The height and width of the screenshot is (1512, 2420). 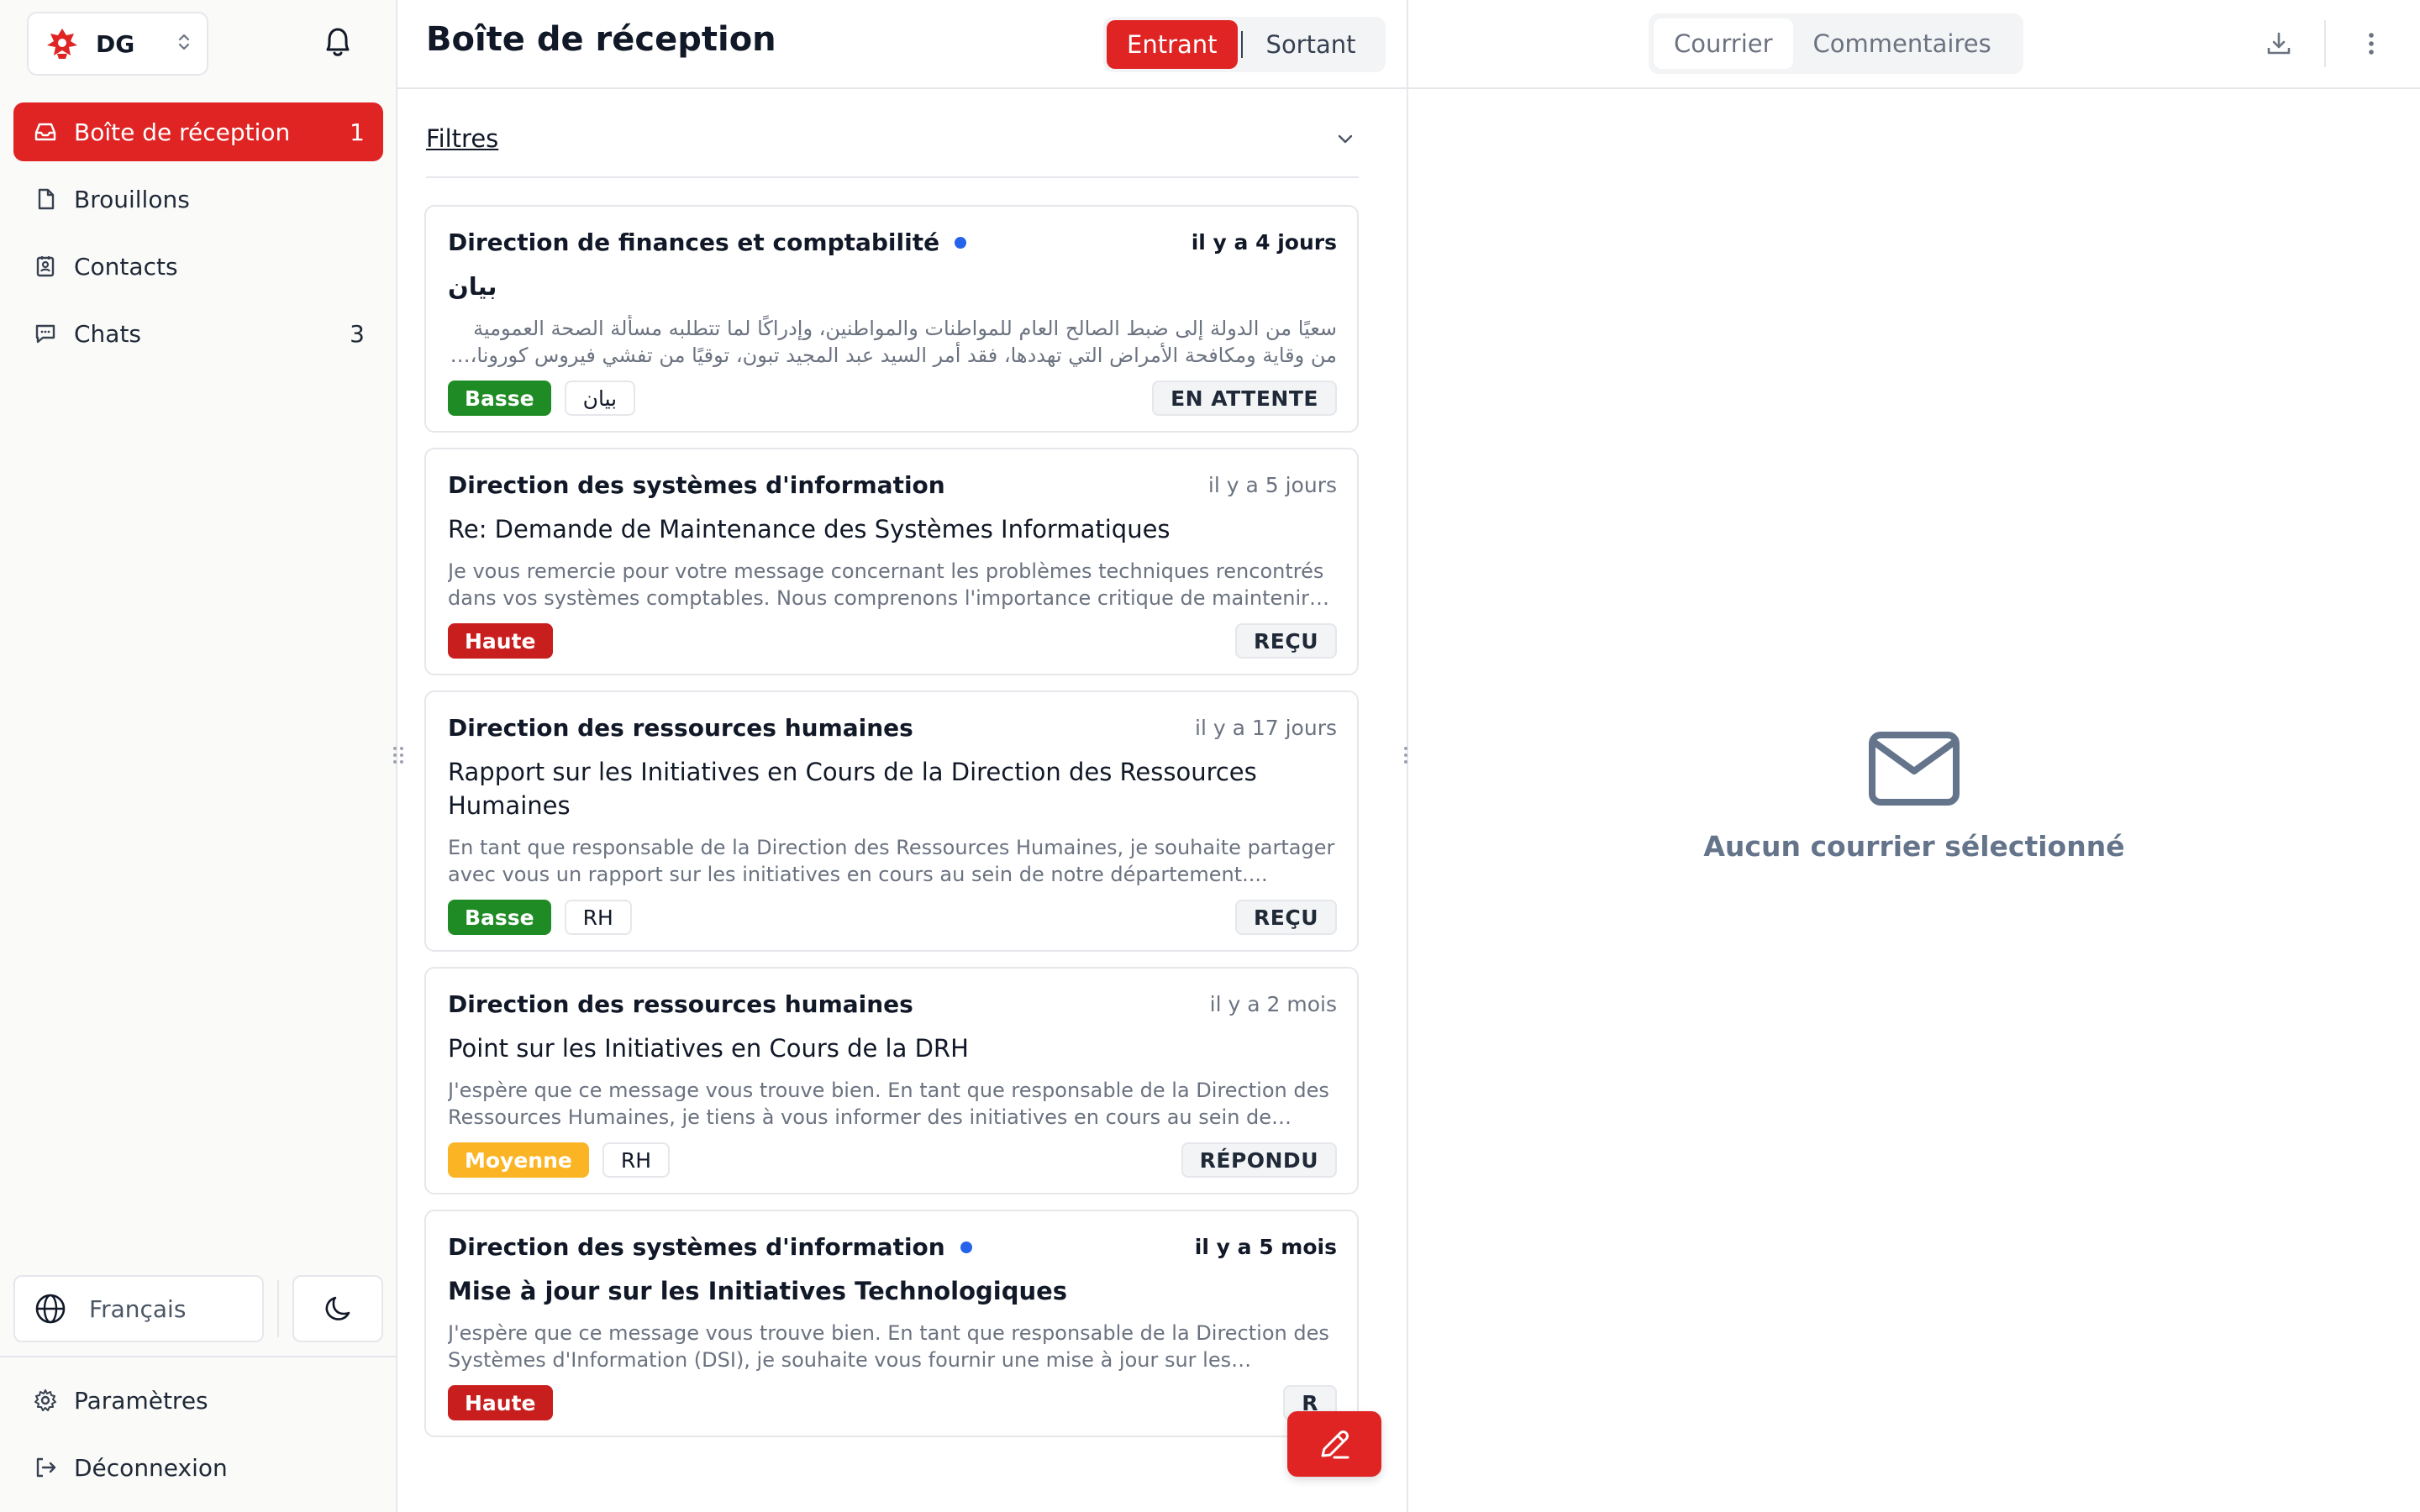 I want to click on chat-bubble-icon, so click(x=45, y=333).